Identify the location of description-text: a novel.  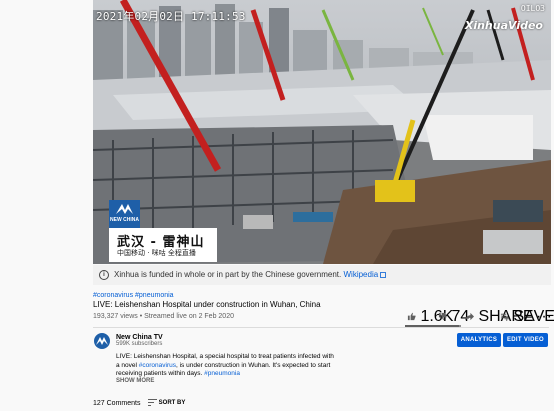
(127, 365).